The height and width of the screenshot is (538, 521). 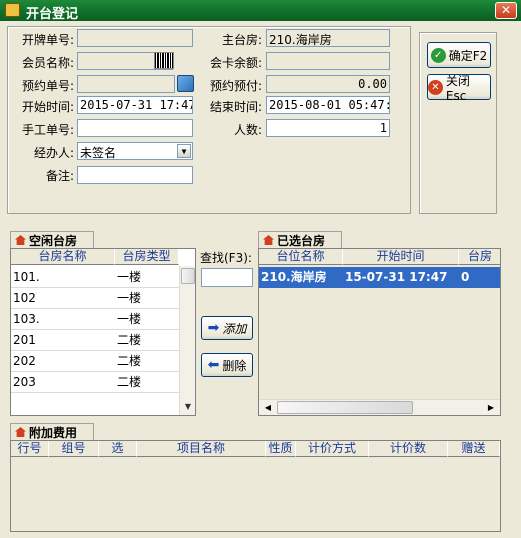 What do you see at coordinates (135, 38) in the screenshot?
I see `card-no-field` at bounding box center [135, 38].